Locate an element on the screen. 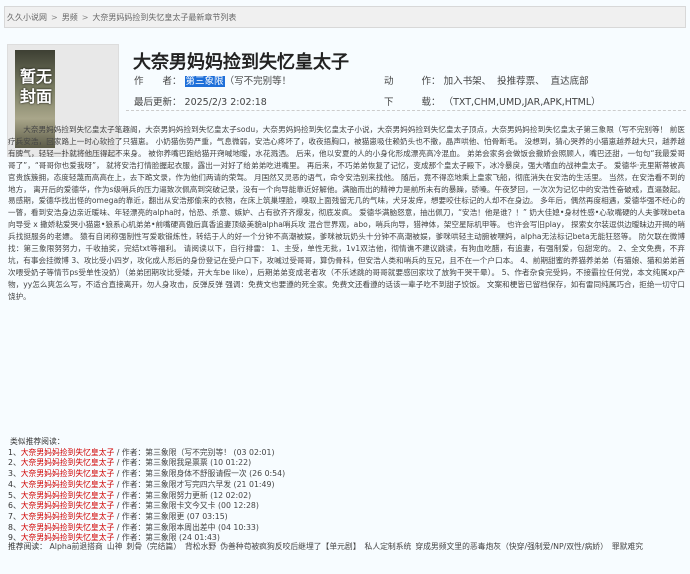  list-item: 8、大奈男妈妈捡到失忆皇太子 / 作者：第三象限本周出差中 (04 10:33) is located at coordinates (347, 528).